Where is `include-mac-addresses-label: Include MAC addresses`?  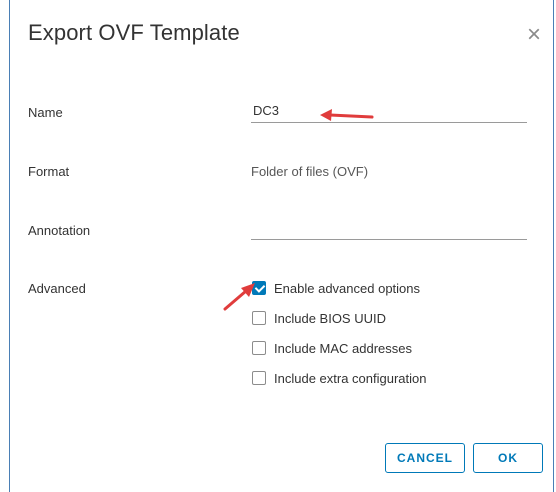 include-mac-addresses-label: Include MAC addresses is located at coordinates (343, 348).